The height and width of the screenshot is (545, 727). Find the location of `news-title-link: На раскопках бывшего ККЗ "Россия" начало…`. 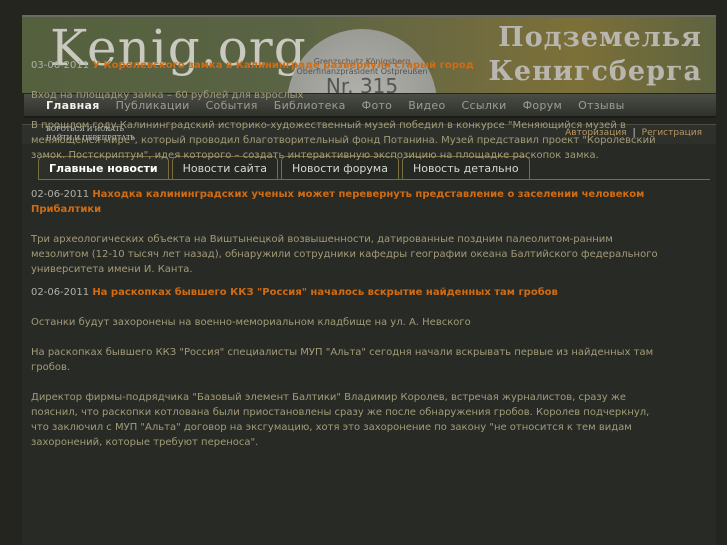

news-title-link: На раскопках бывшего ККЗ "Россия" начало… is located at coordinates (325, 292).